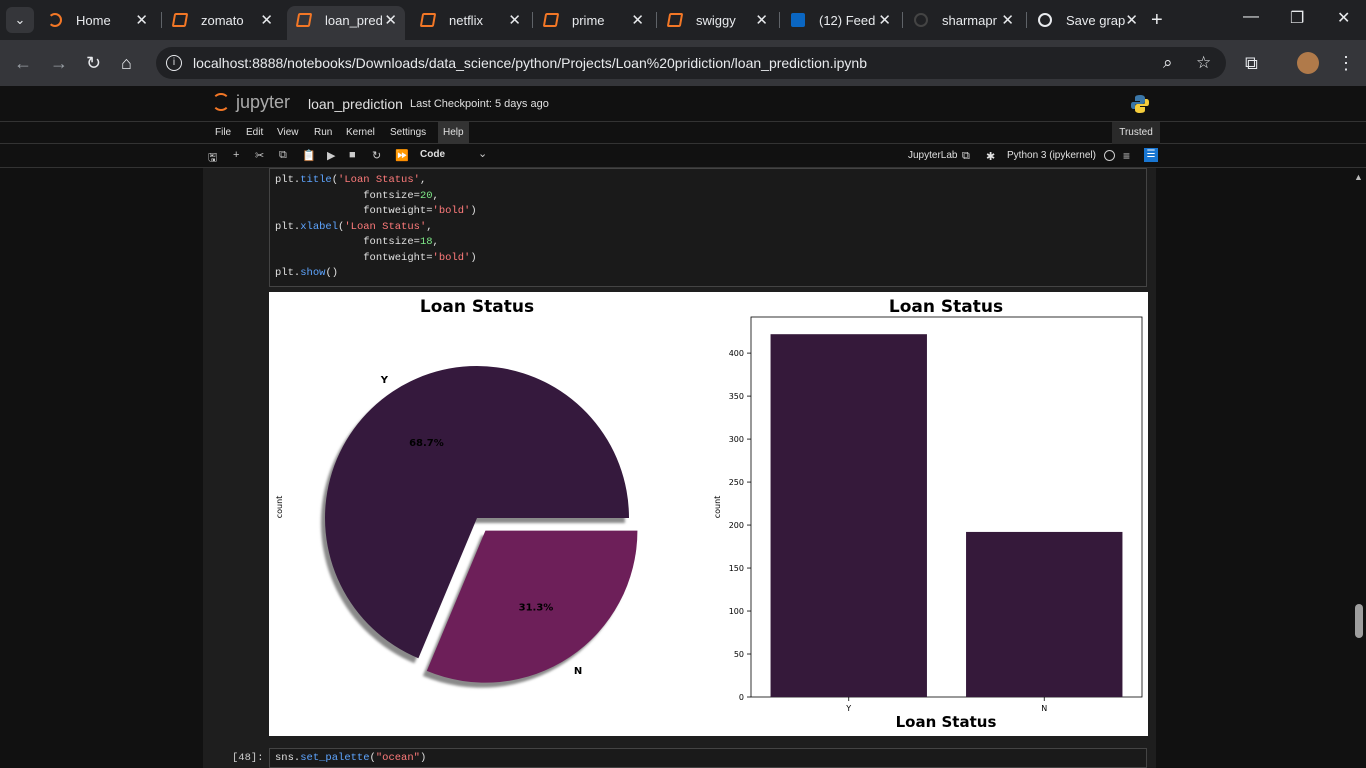 The height and width of the screenshot is (768, 1366). Describe the element at coordinates (236, 155) in the screenshot. I see `insert-cell-icon: +` at that location.